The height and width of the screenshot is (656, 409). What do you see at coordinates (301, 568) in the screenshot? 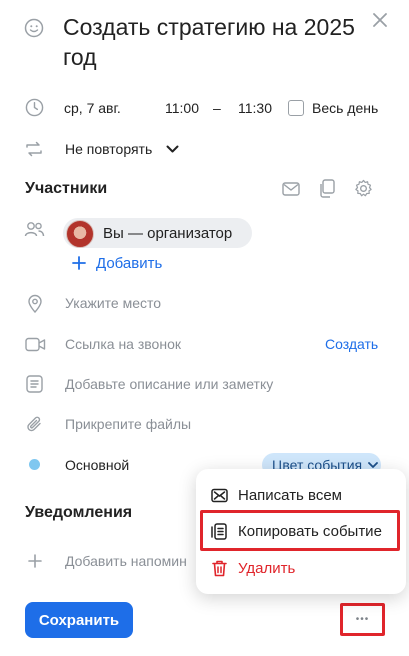
I see `menu-item-delete: Удалить` at bounding box center [301, 568].